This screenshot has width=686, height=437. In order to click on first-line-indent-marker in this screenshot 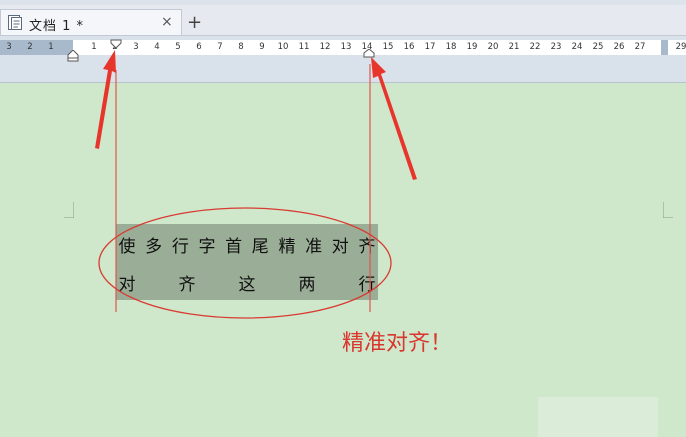, I will do `click(116, 44)`.